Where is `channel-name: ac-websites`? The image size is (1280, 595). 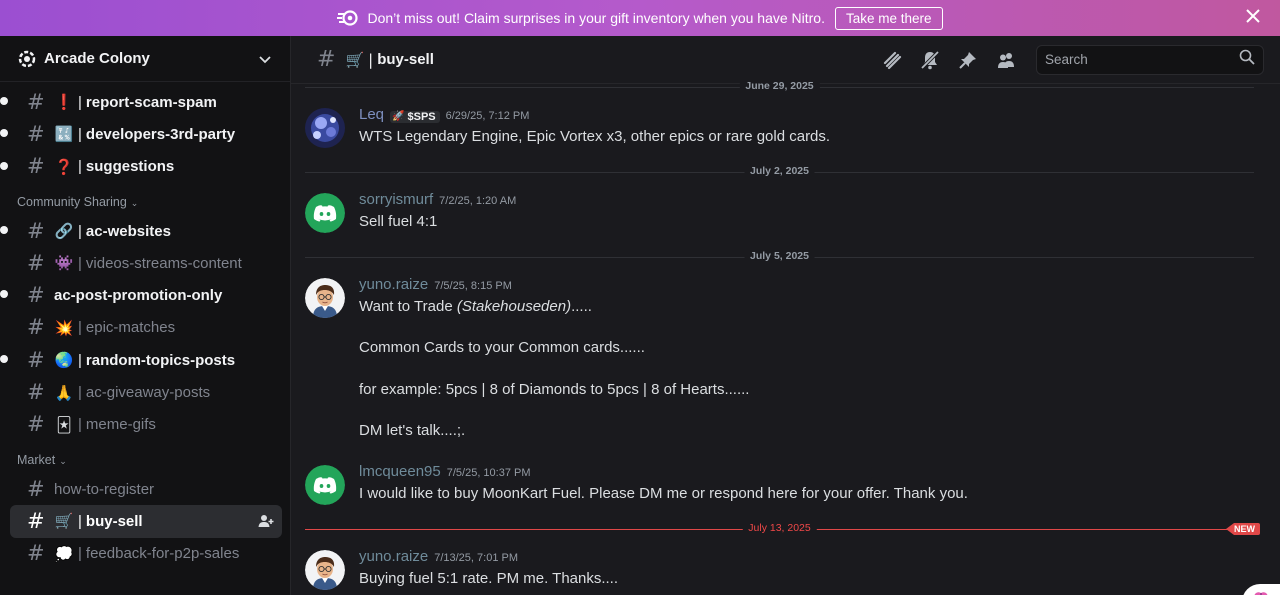
channel-name: ac-websites is located at coordinates (128, 231).